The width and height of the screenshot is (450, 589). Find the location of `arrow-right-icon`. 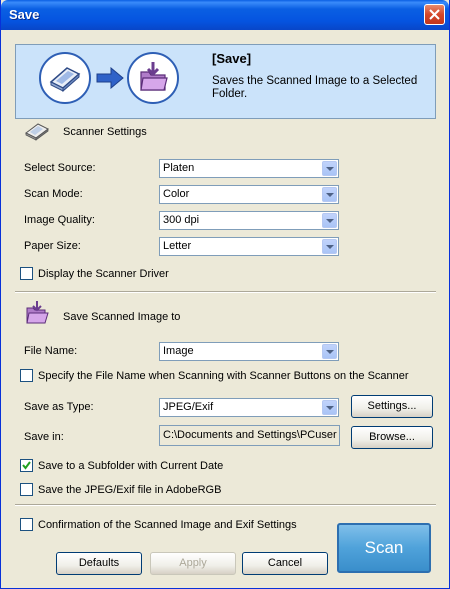

arrow-right-icon is located at coordinates (110, 78).